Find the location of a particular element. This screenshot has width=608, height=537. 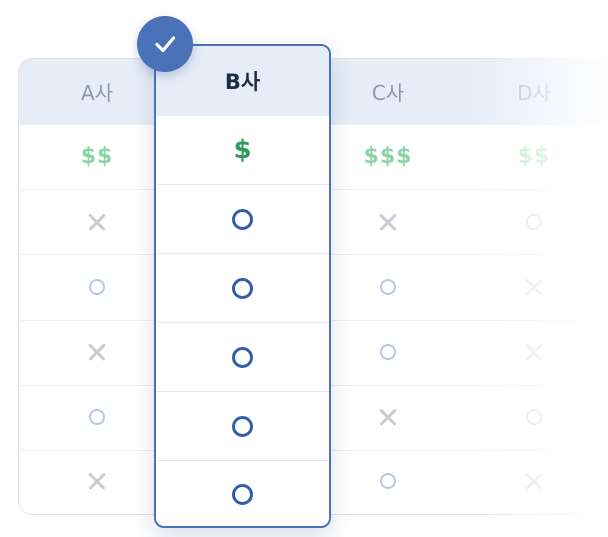

price-cell: $$$ is located at coordinates (388, 156).